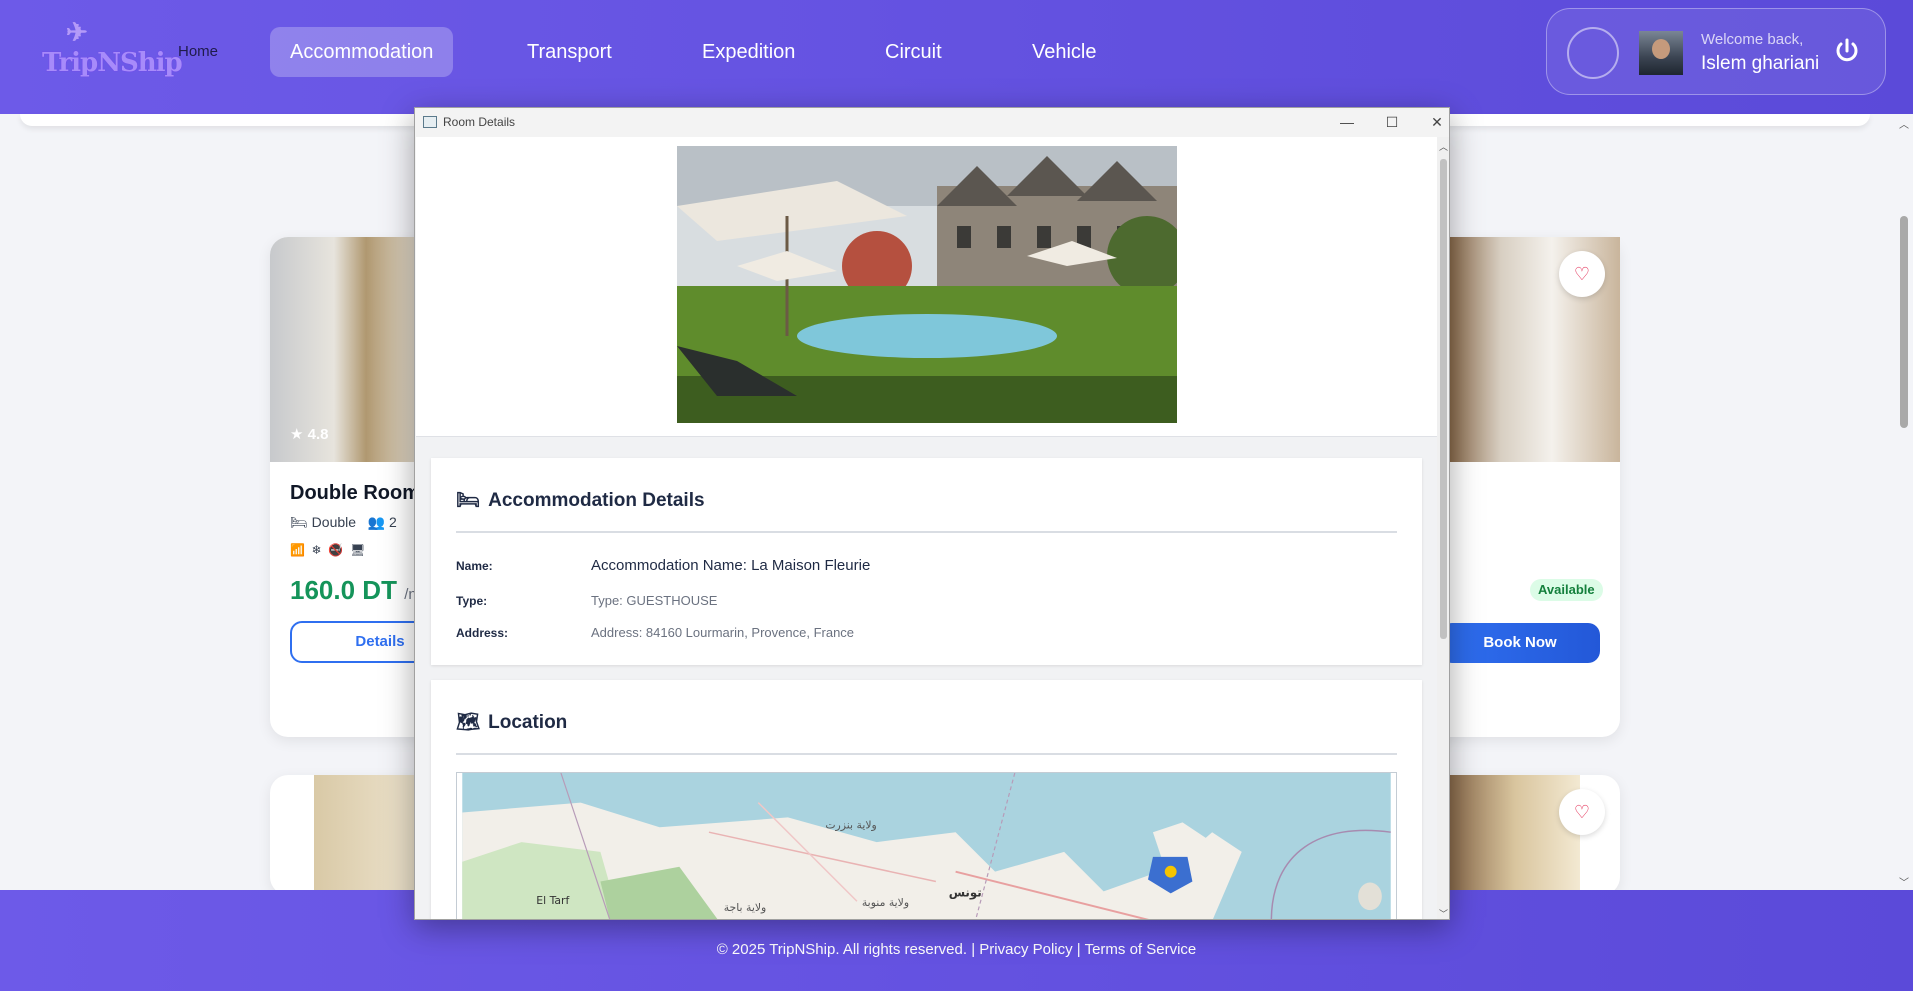 Image resolution: width=1913 pixels, height=991 pixels. What do you see at coordinates (596, 500) in the screenshot?
I see `details-heading-text: Accommodation Details` at bounding box center [596, 500].